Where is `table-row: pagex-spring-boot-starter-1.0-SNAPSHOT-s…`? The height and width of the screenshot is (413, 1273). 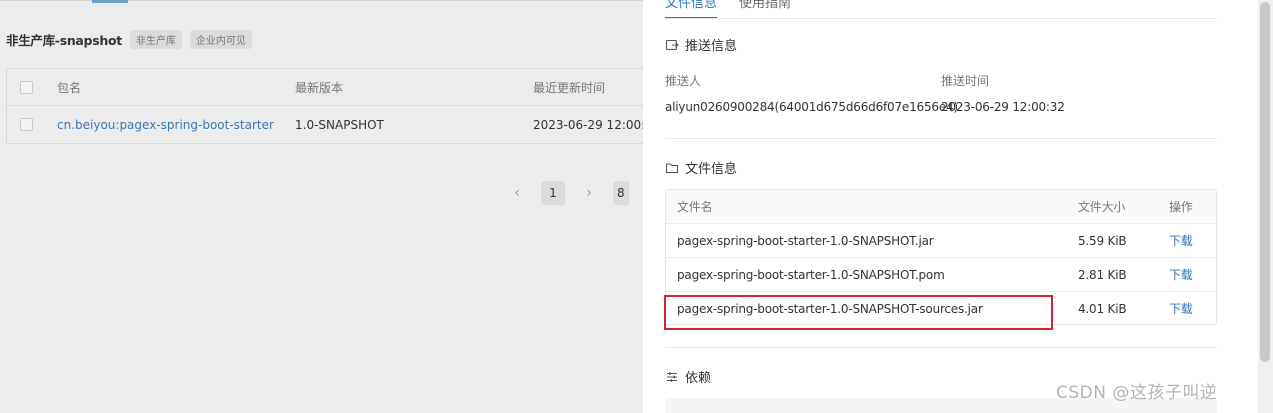 table-row: pagex-spring-boot-starter-1.0-SNAPSHOT-s… is located at coordinates (941, 309).